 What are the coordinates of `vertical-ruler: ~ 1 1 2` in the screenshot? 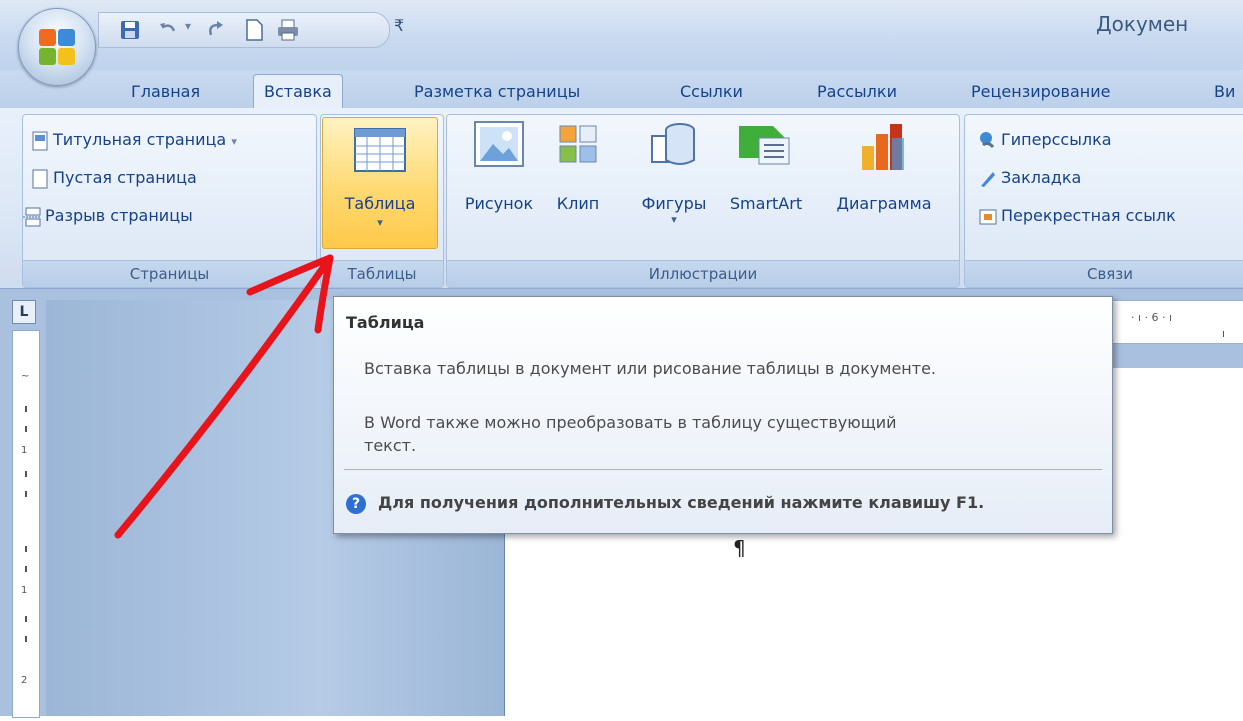 It's located at (26, 524).